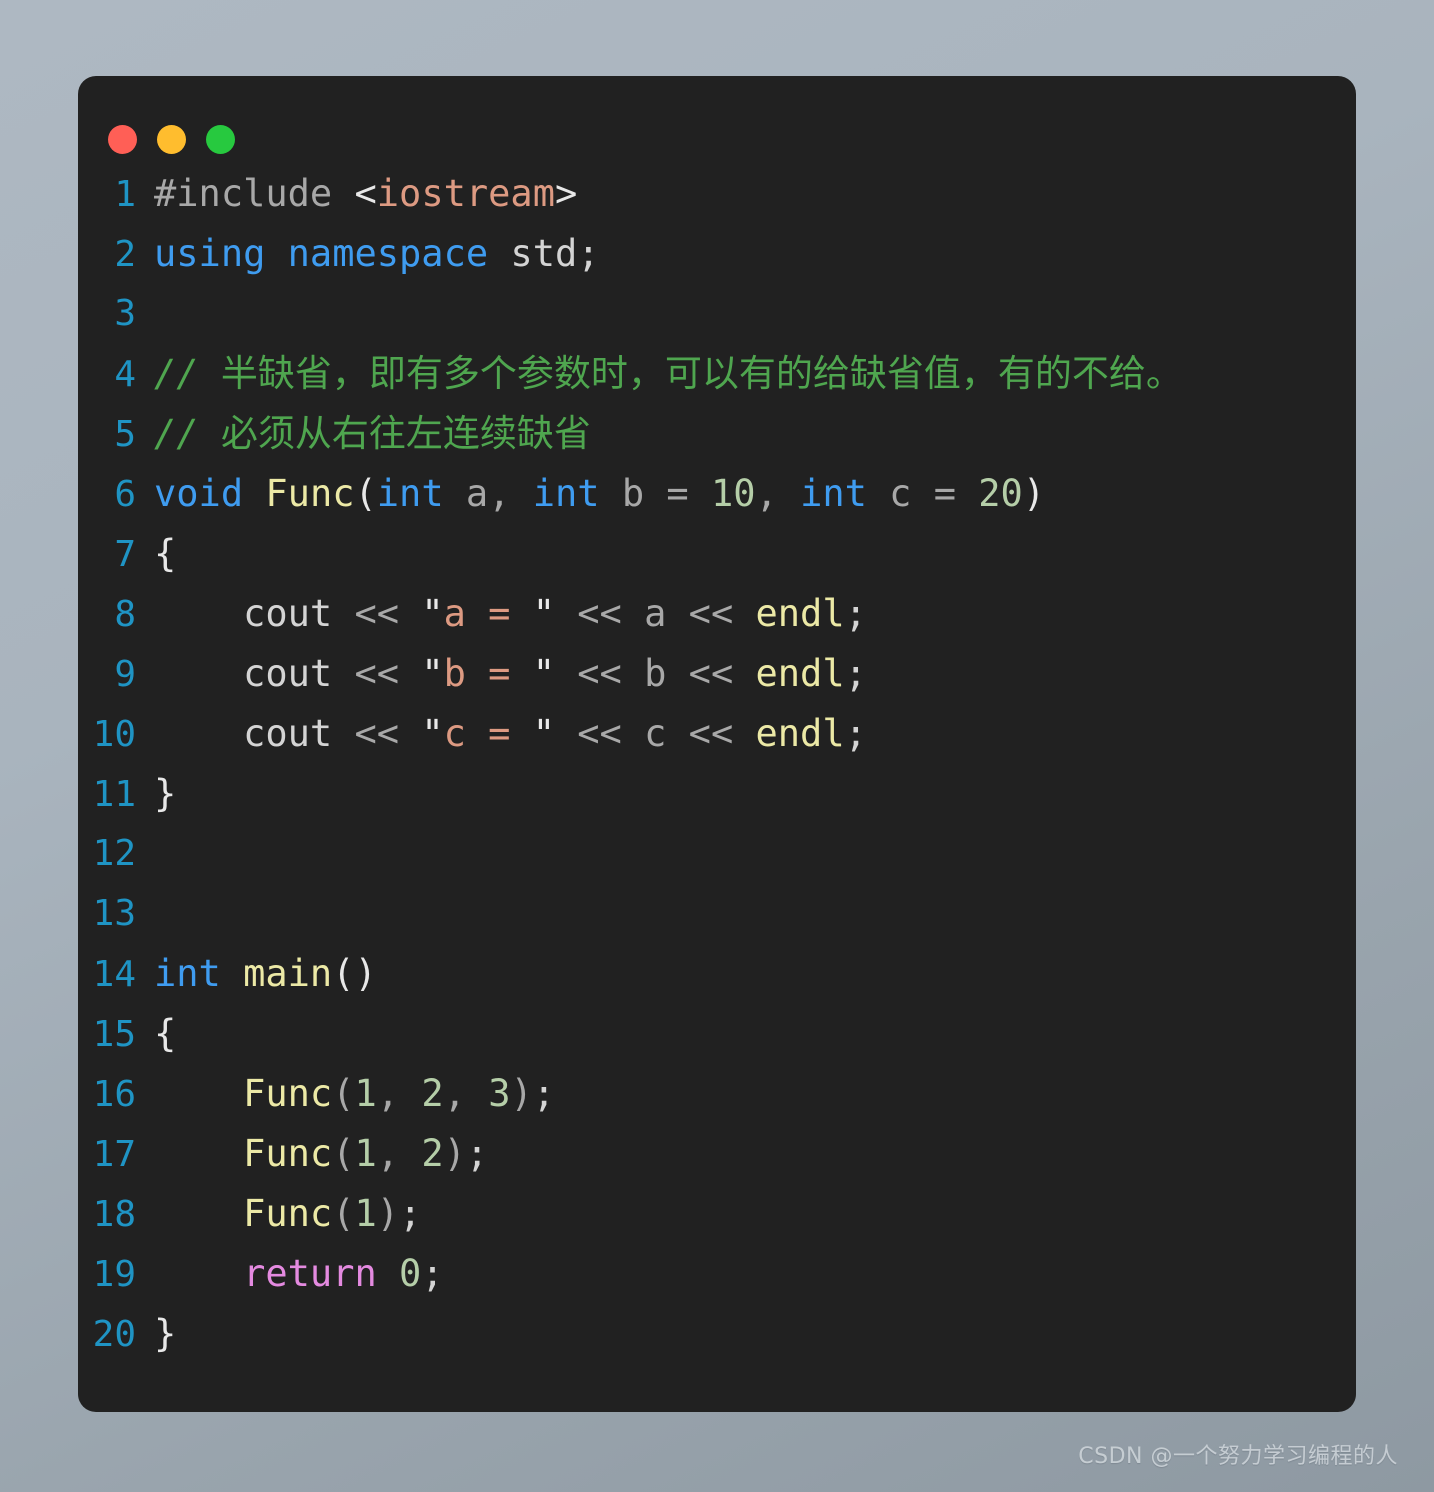  Describe the element at coordinates (922, 493) in the screenshot. I see `token-param-c: c =` at that location.